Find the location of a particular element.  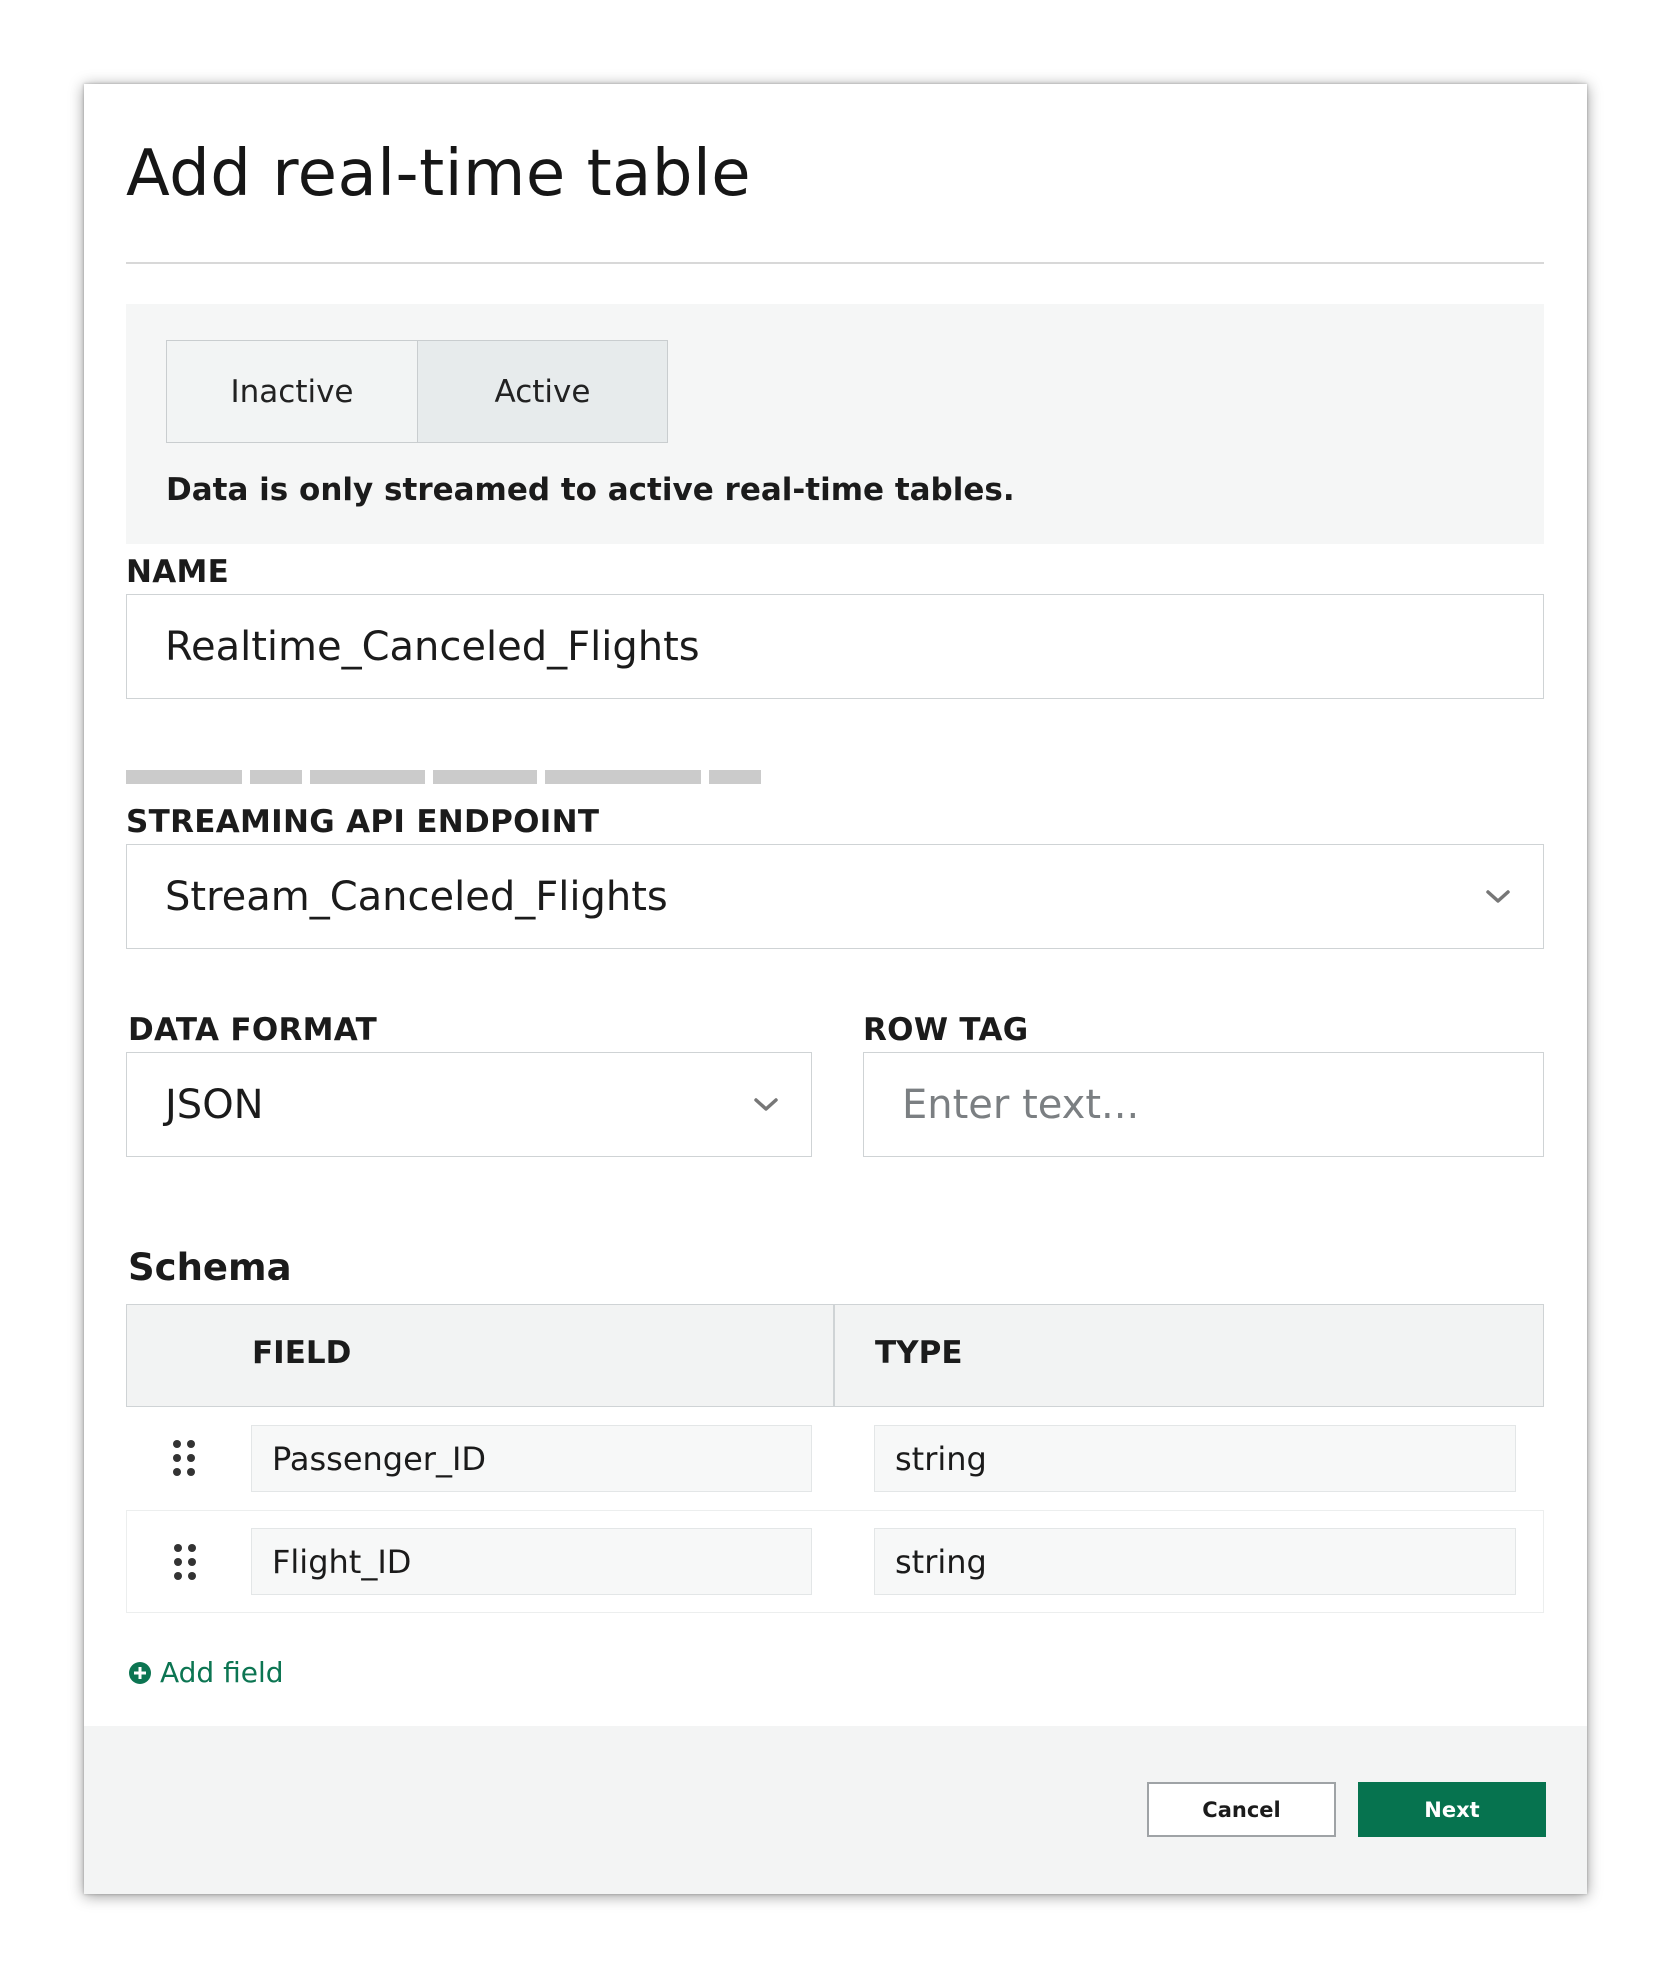

data-format-select-value: JSON is located at coordinates (214, 1104).